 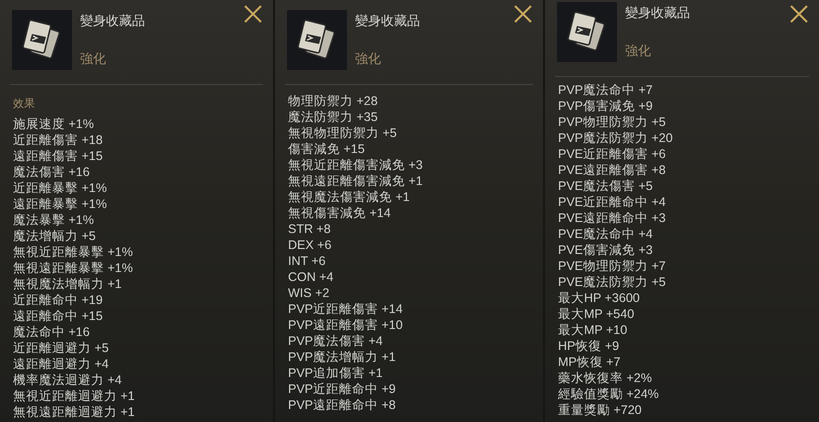 What do you see at coordinates (327, 149) in the screenshot?
I see `stat-line: 傷害減免 +15` at bounding box center [327, 149].